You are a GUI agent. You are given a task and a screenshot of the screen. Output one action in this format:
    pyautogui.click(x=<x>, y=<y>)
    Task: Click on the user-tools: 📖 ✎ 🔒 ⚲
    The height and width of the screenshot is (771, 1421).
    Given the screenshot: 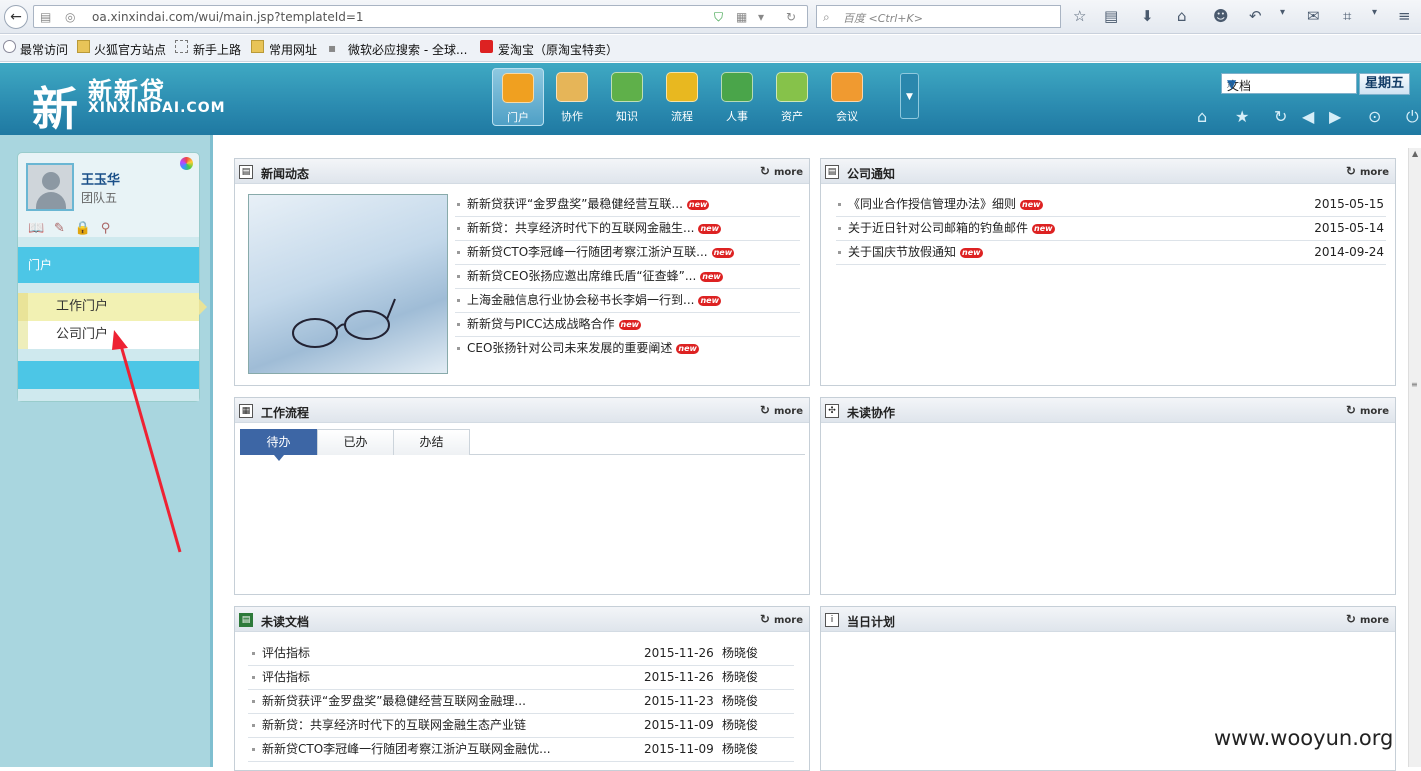 What is the action you would take?
    pyautogui.click(x=72, y=228)
    